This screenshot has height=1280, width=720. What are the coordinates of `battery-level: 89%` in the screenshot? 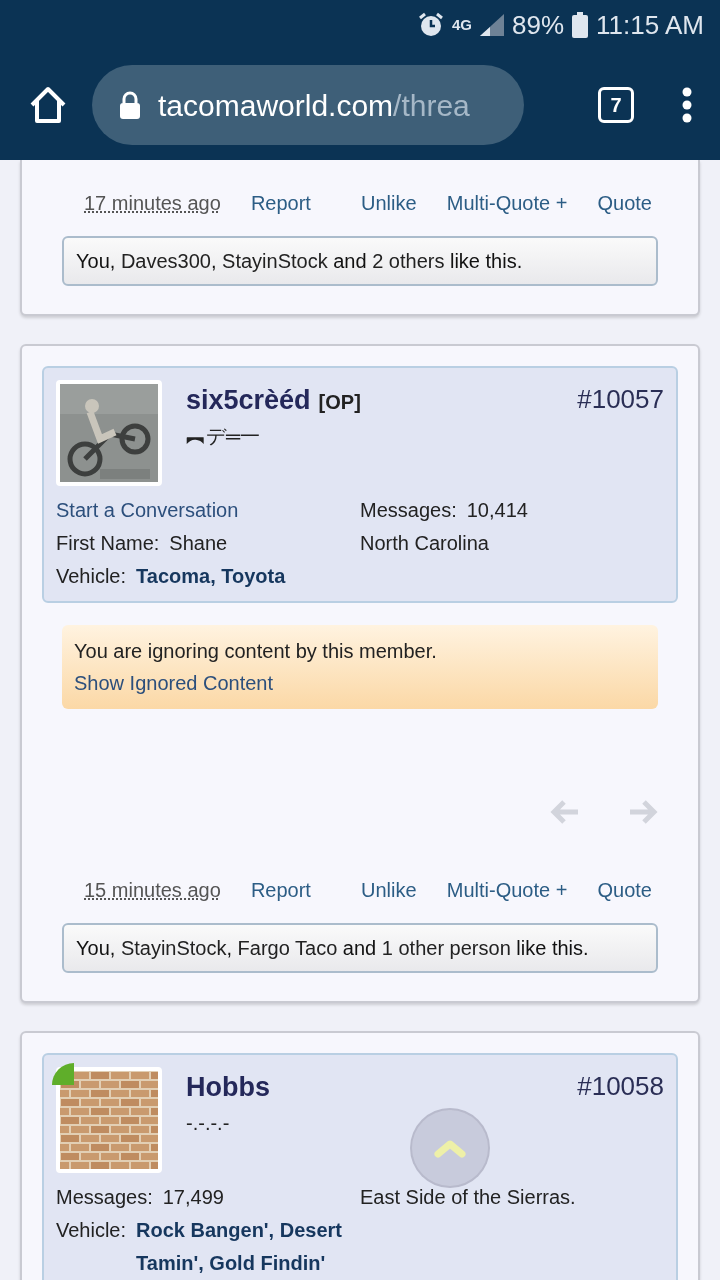 It's located at (538, 25).